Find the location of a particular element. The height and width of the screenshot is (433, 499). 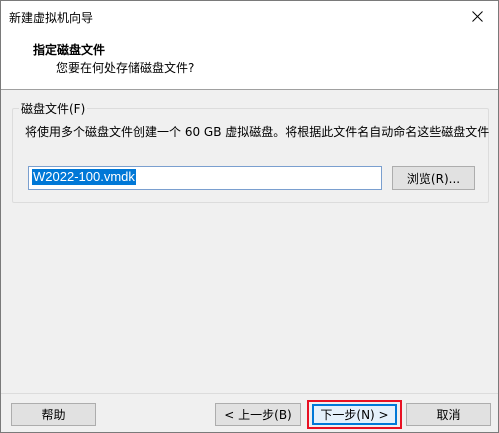

page-subtitle: 您要在何处存储磁盘文件? is located at coordinates (125, 68).